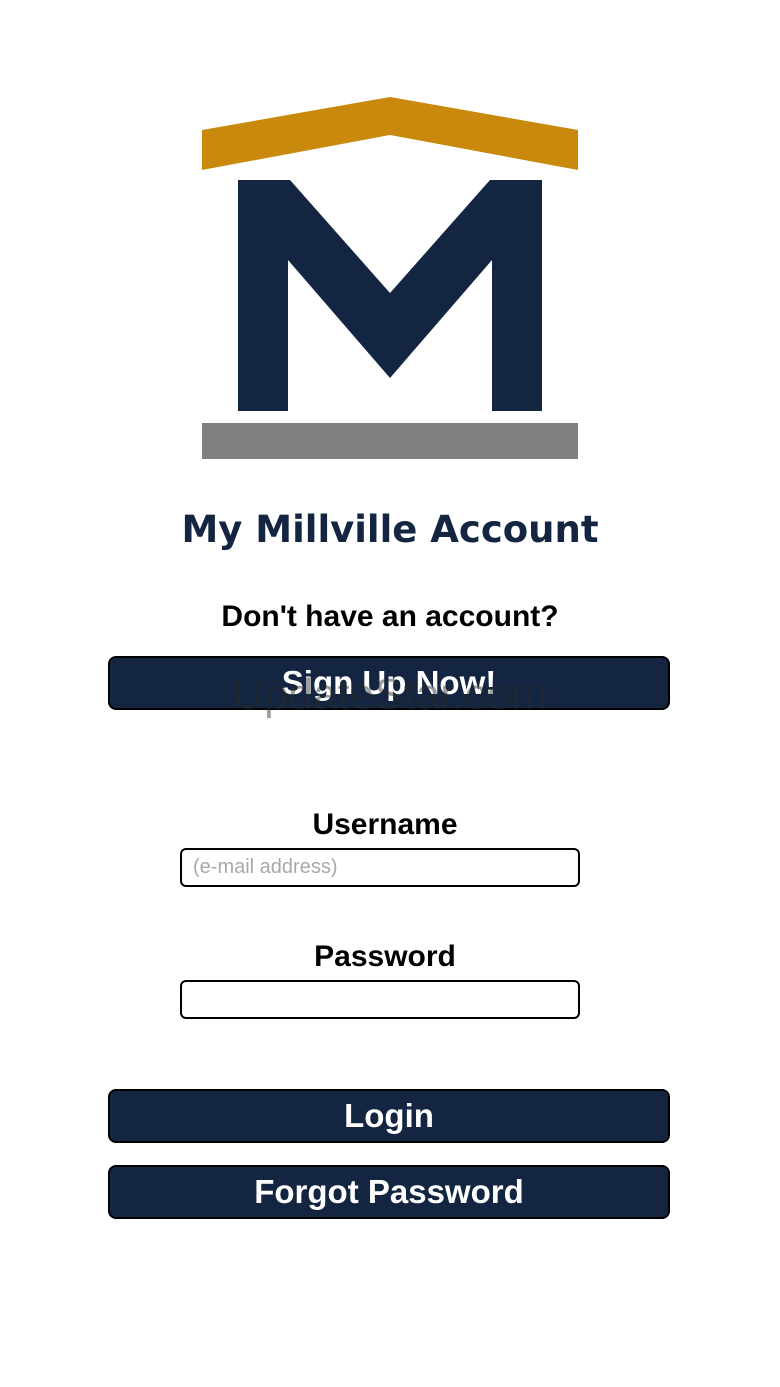 The width and height of the screenshot is (780, 1387). Describe the element at coordinates (390, 133) in the screenshot. I see `logo-roof` at that location.